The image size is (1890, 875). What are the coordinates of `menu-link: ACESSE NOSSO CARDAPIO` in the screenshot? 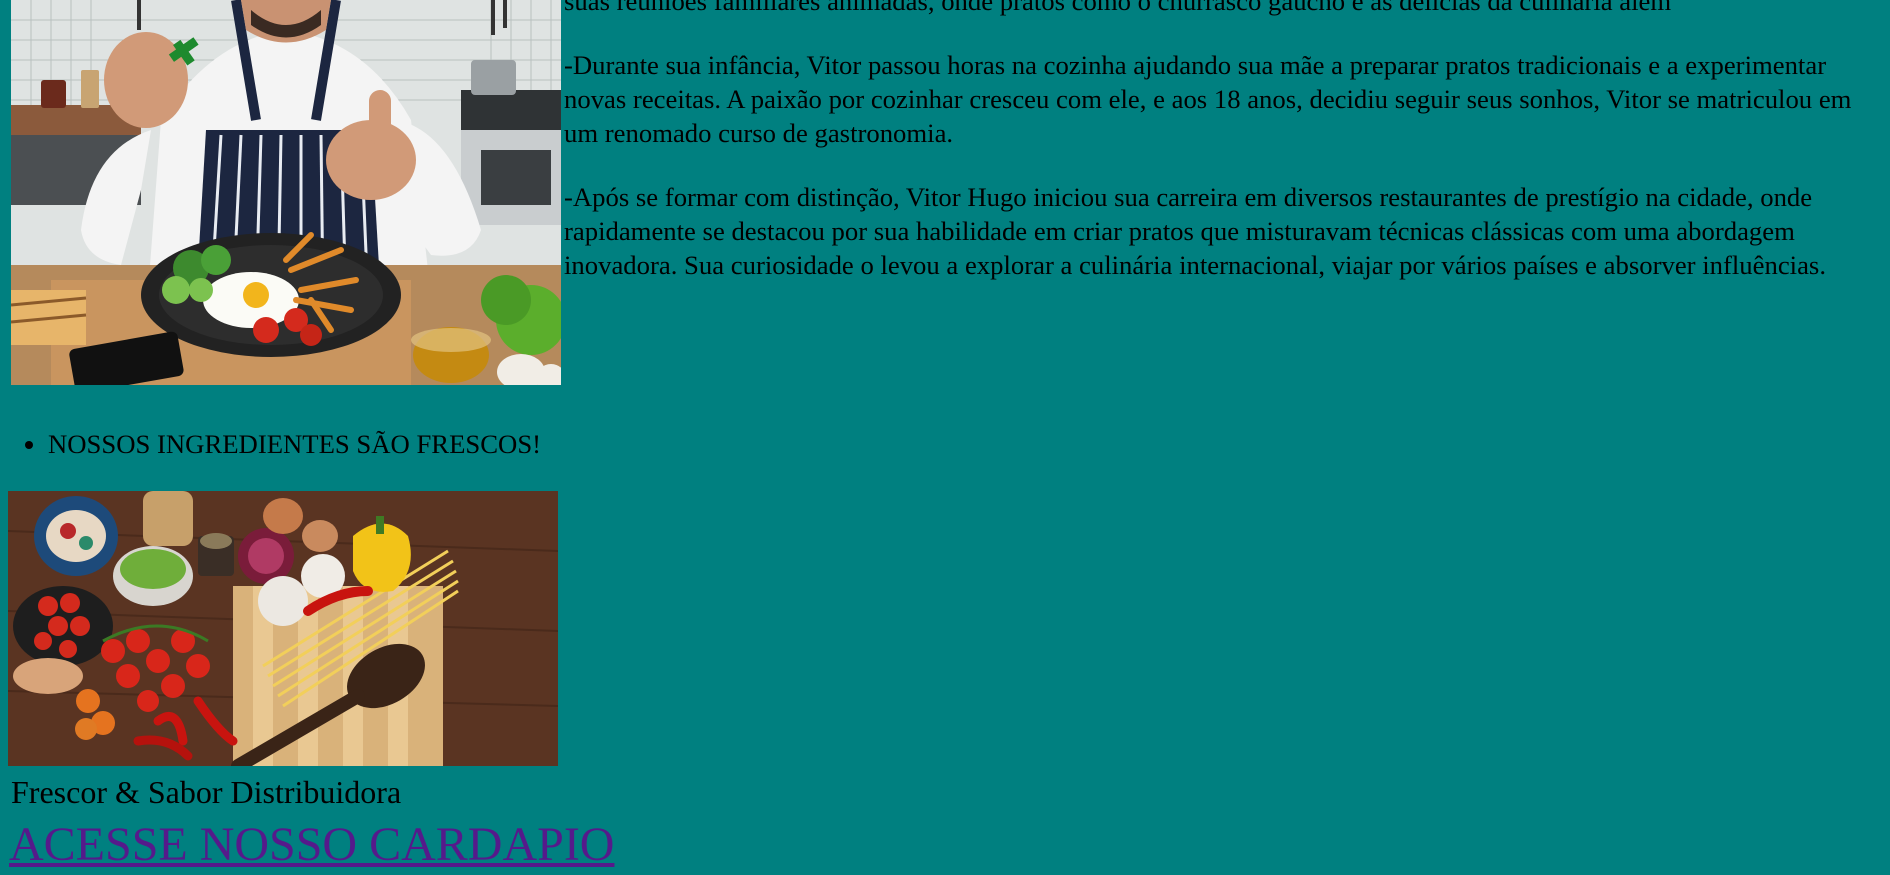 It's located at (311, 845).